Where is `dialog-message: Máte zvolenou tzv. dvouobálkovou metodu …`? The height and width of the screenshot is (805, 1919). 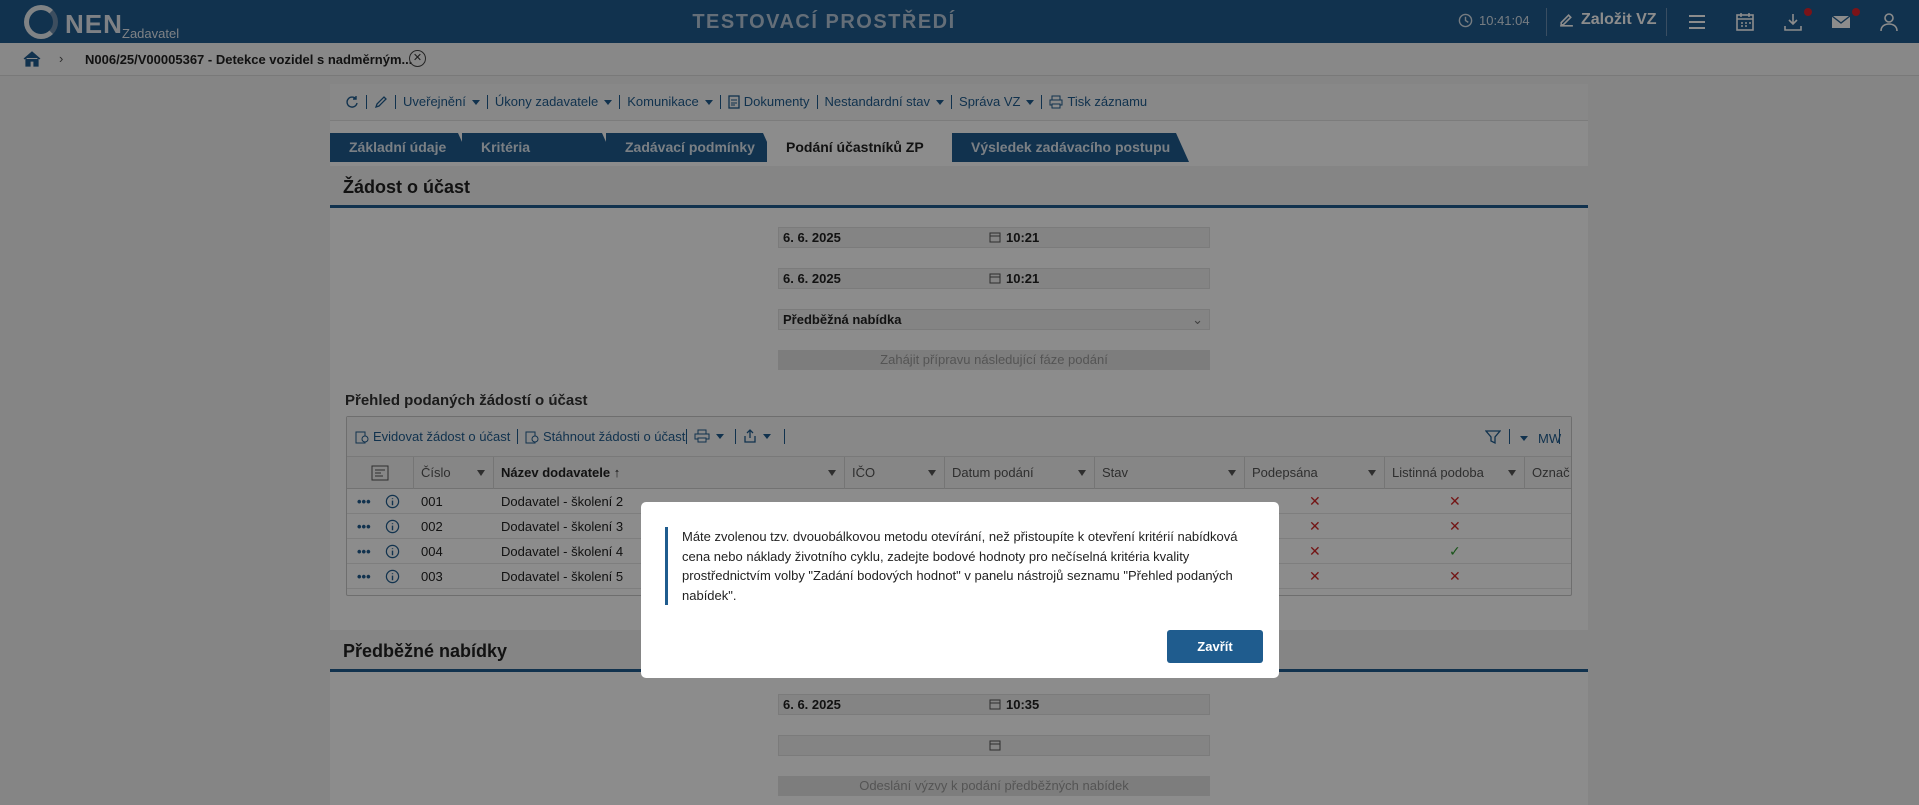
dialog-message: Máte zvolenou tzv. dvouobálkovou metodu … is located at coordinates (960, 566).